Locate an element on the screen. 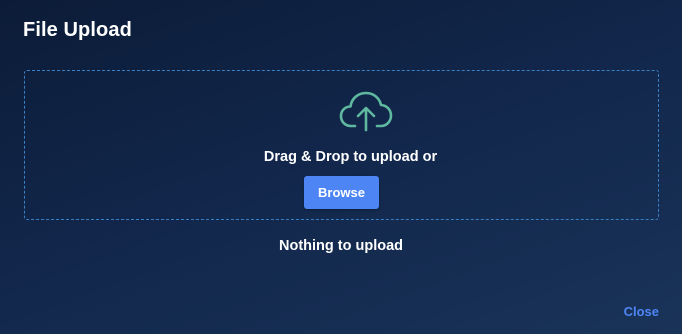 The height and width of the screenshot is (334, 682). upload-status: Nothing to upload is located at coordinates (341, 246).